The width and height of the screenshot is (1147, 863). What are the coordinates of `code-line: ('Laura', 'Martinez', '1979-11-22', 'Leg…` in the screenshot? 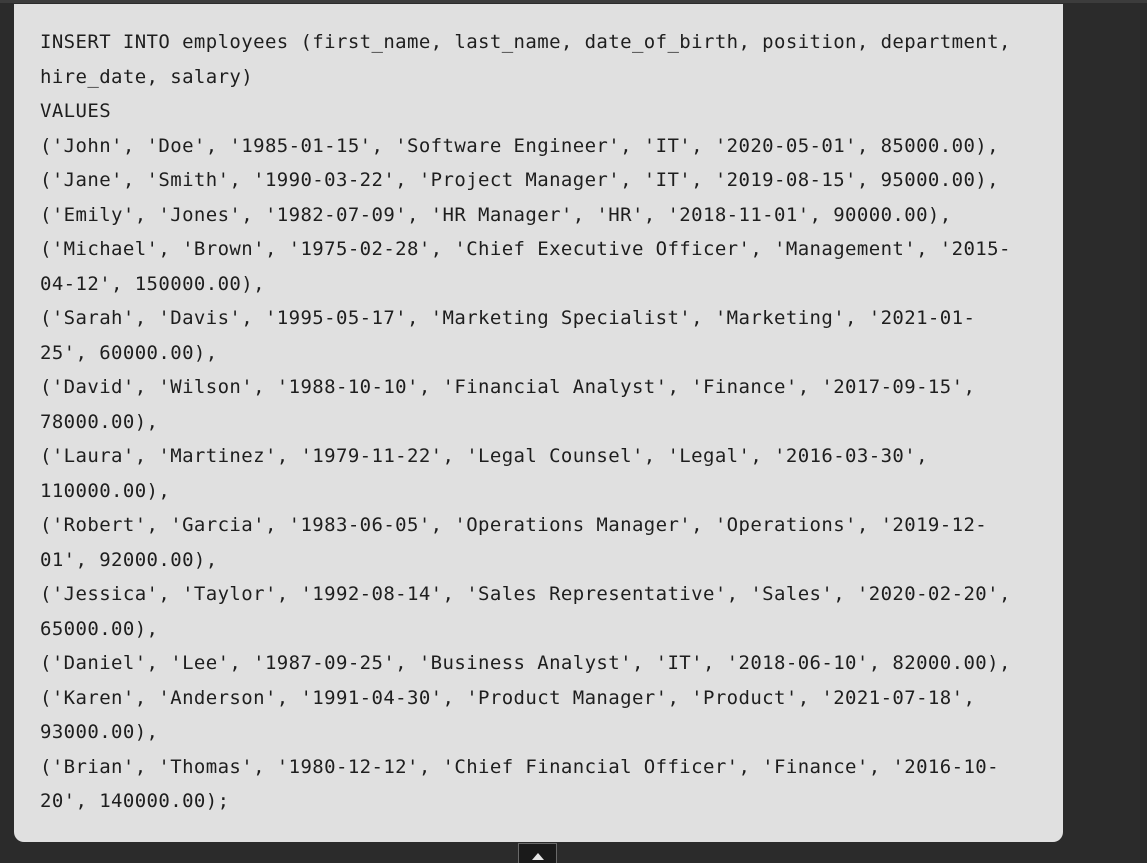 It's located at (484, 456).